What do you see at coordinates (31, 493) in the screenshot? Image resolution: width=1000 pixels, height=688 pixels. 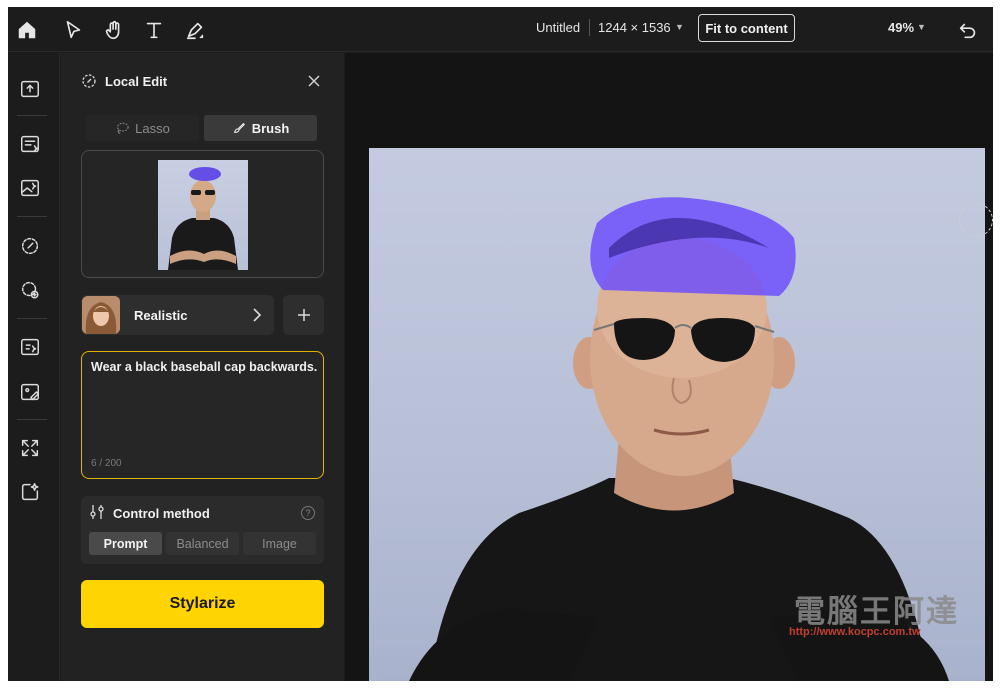 I see `ai-generate-icon` at bounding box center [31, 493].